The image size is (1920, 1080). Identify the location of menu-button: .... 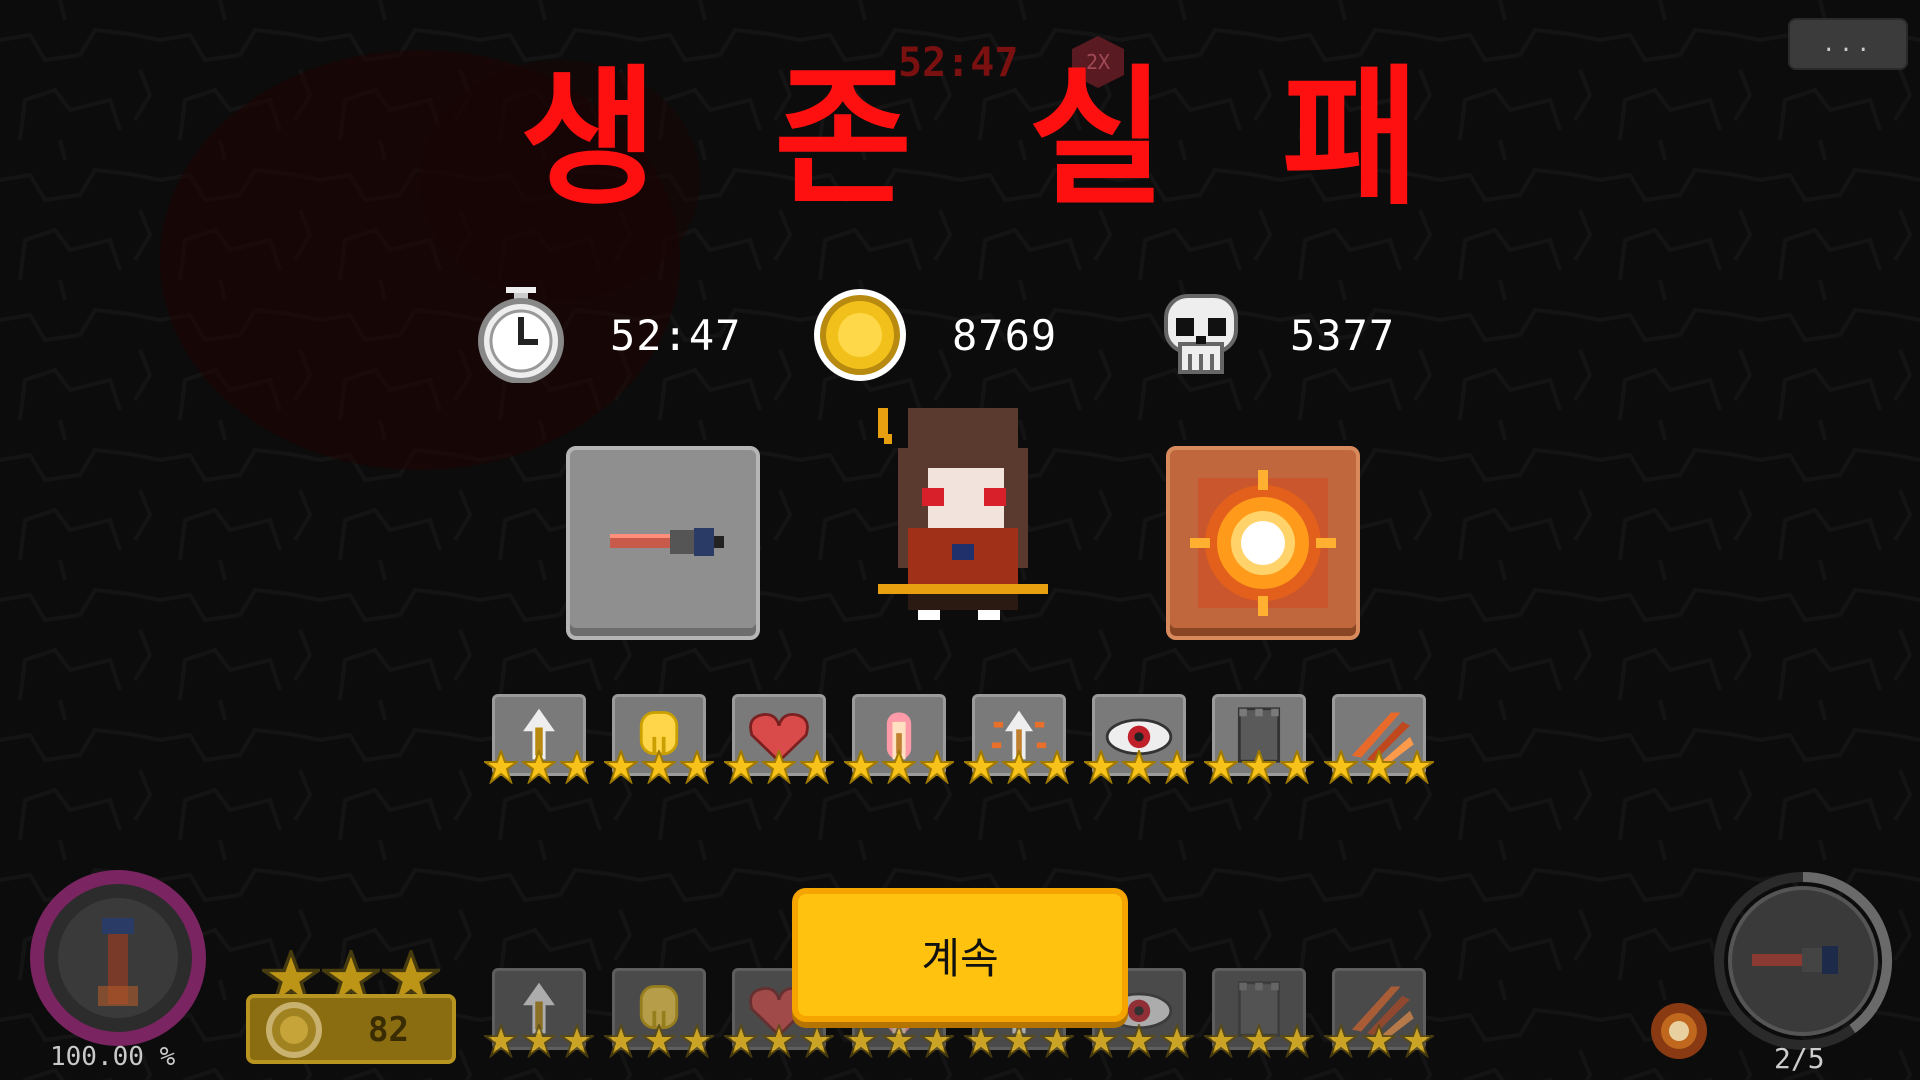
(1848, 44).